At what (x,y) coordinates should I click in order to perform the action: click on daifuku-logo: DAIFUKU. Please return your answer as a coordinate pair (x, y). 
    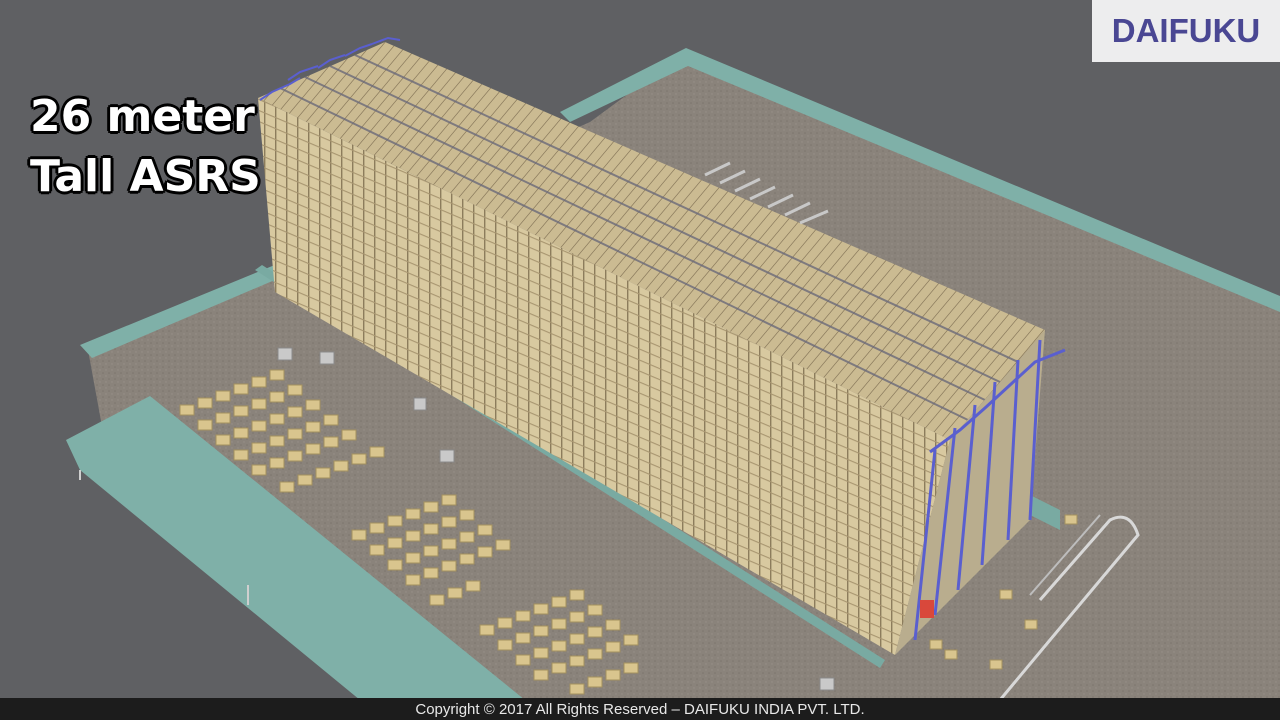
    Looking at the image, I should click on (1186, 31).